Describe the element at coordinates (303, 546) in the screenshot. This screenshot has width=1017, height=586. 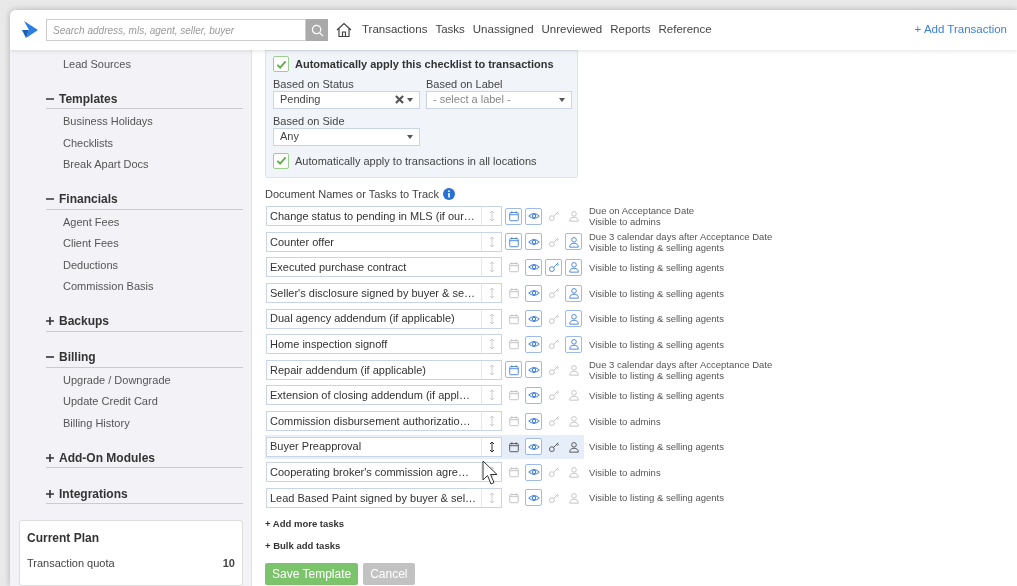
I see `add-link: + Bulk add tasks` at that location.